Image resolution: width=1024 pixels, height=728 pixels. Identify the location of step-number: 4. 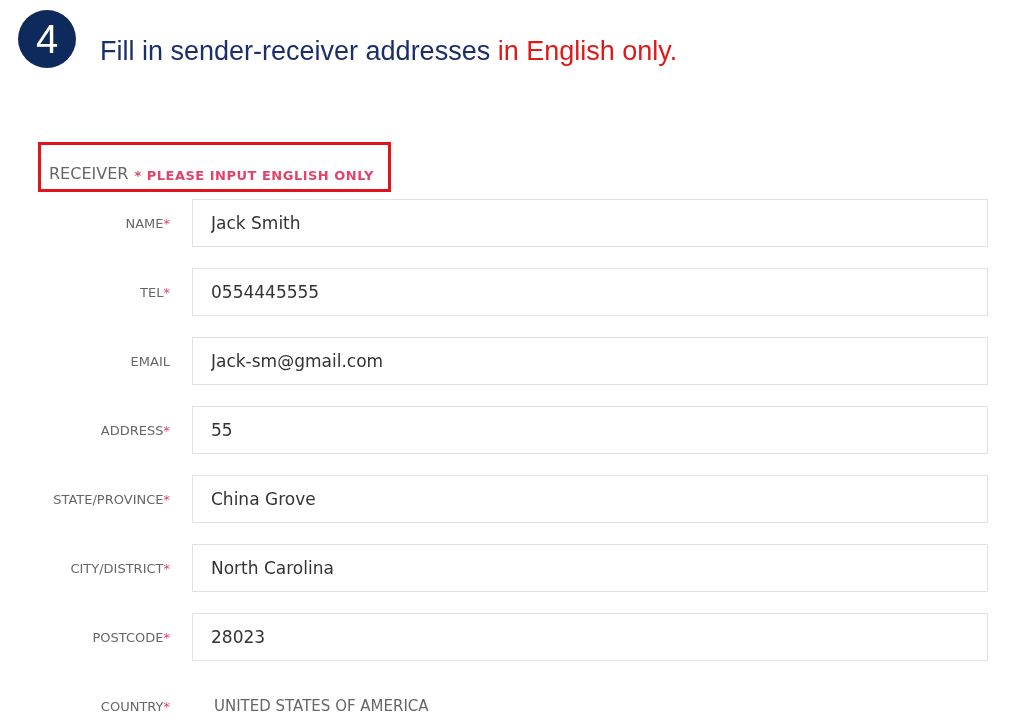
(47, 39).